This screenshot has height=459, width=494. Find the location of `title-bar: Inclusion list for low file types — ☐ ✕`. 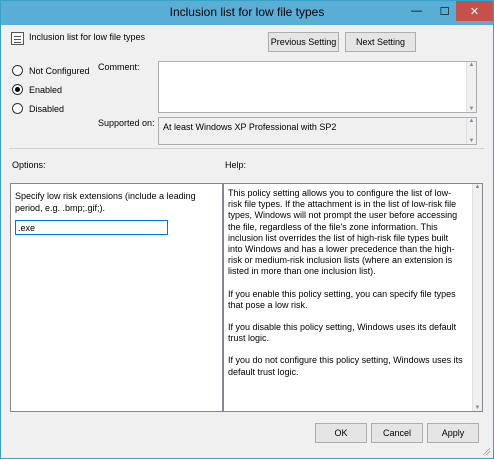

title-bar: Inclusion list for low file types — ☐ ✕ is located at coordinates (247, 13).